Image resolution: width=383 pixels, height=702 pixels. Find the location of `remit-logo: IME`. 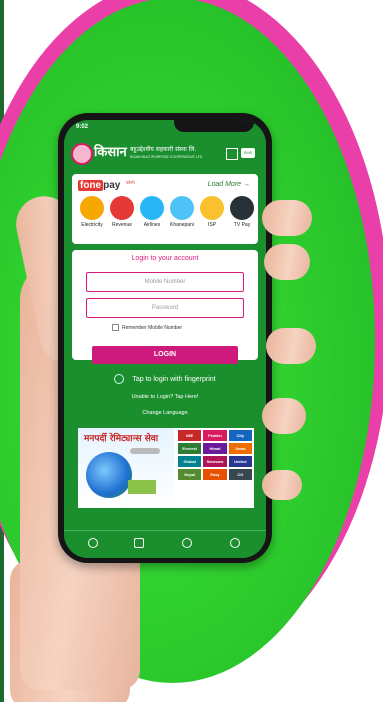

remit-logo: IME is located at coordinates (190, 435).